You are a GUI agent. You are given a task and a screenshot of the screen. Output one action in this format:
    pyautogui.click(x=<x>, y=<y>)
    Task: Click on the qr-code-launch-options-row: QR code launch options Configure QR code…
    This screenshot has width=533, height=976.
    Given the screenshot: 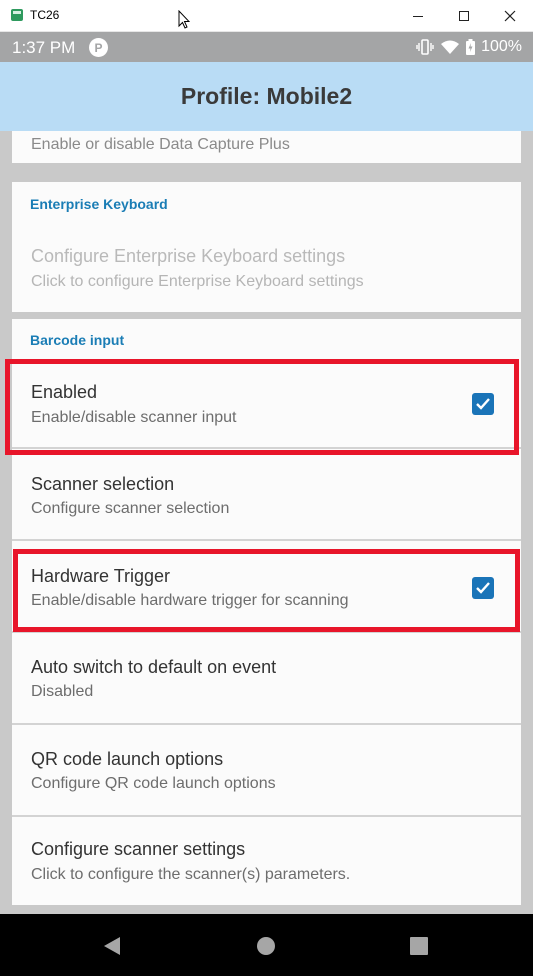 What is the action you would take?
    pyautogui.click(x=266, y=770)
    